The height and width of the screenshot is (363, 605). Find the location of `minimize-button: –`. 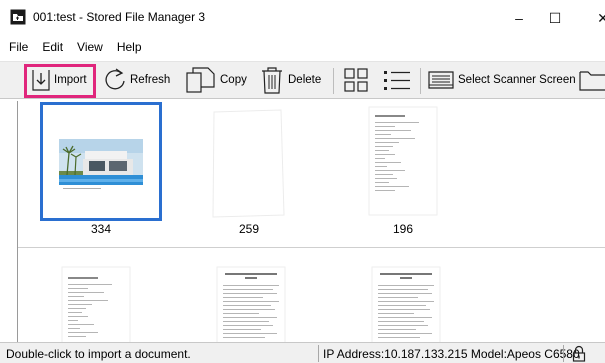

minimize-button: – is located at coordinates (519, 18).